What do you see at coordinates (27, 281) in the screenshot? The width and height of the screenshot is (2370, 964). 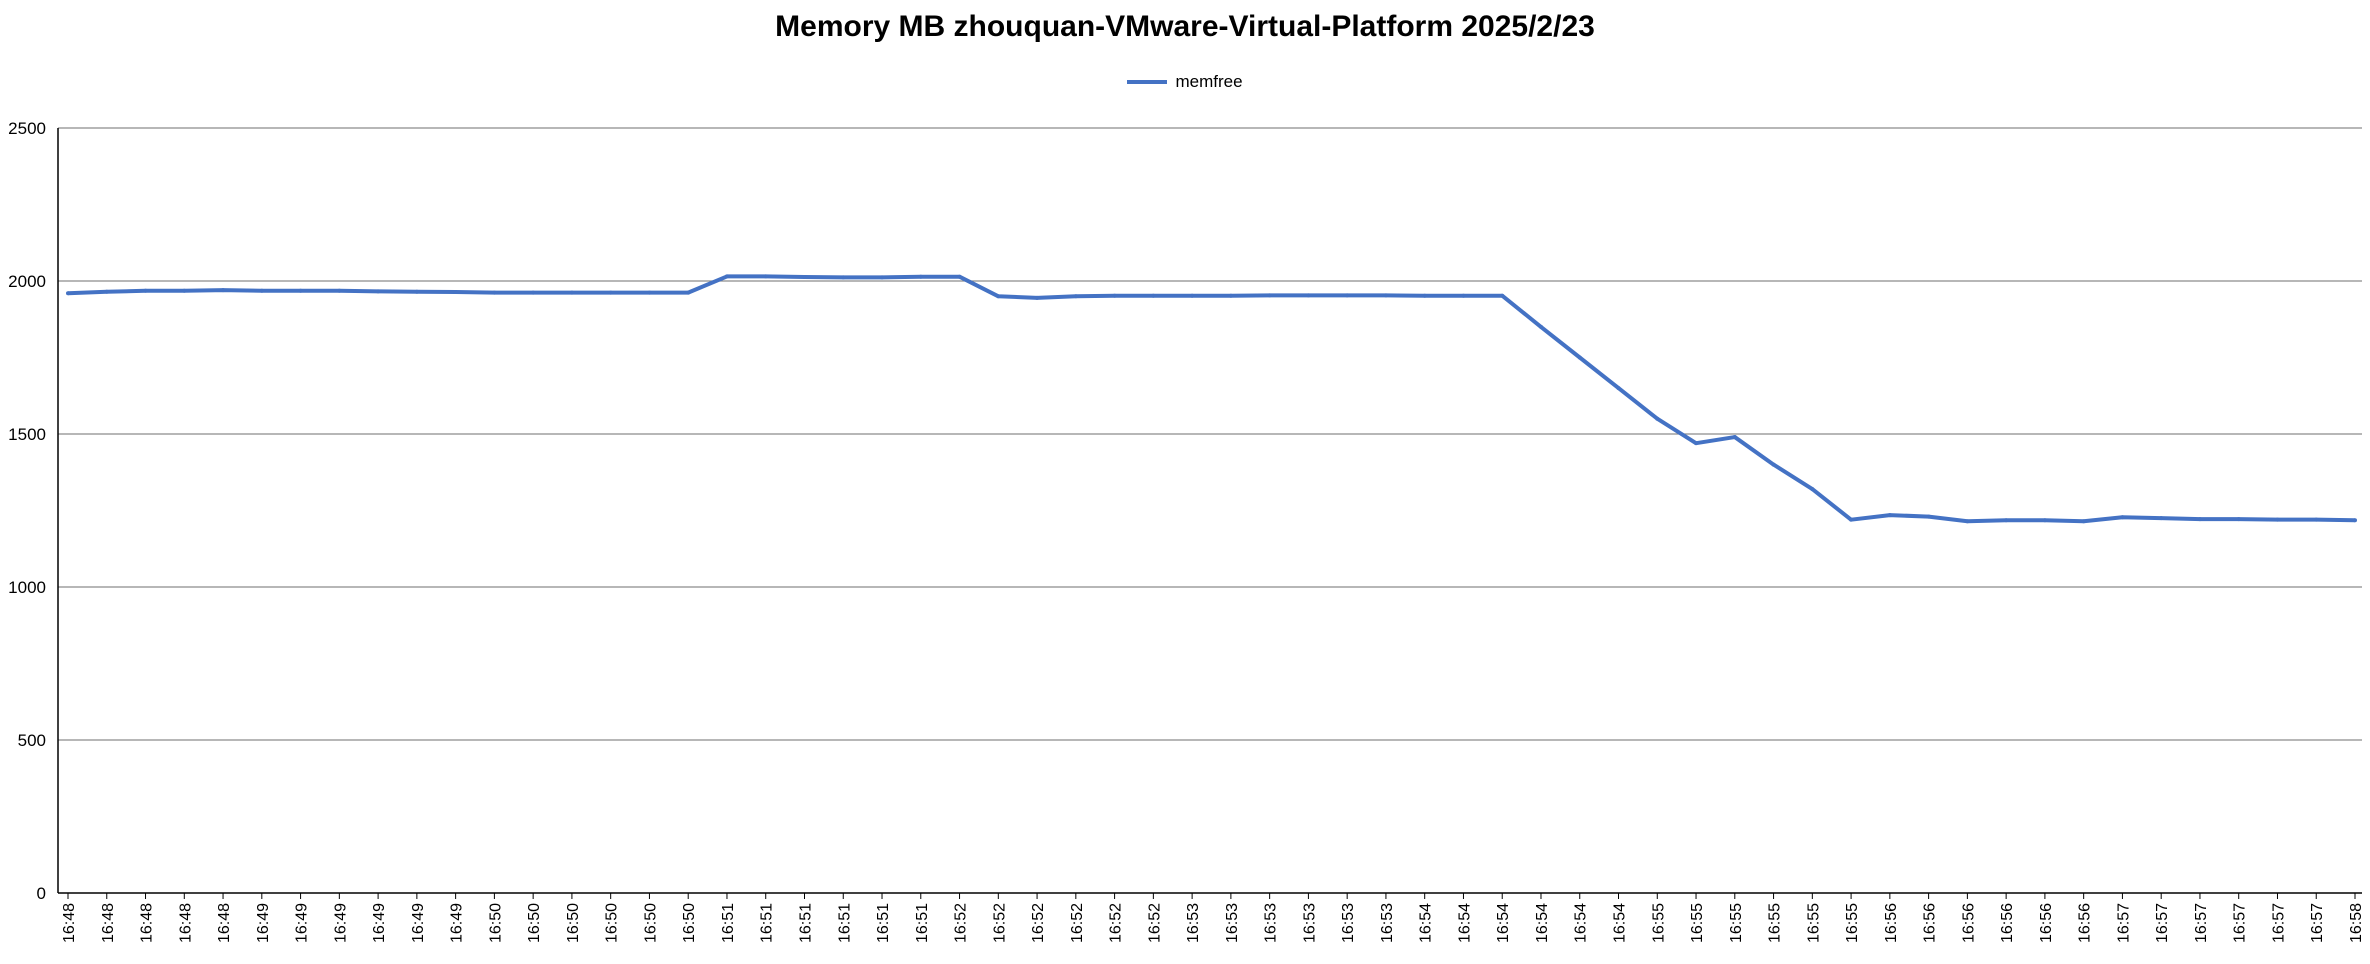 I see `y-tick-label: 2000` at bounding box center [27, 281].